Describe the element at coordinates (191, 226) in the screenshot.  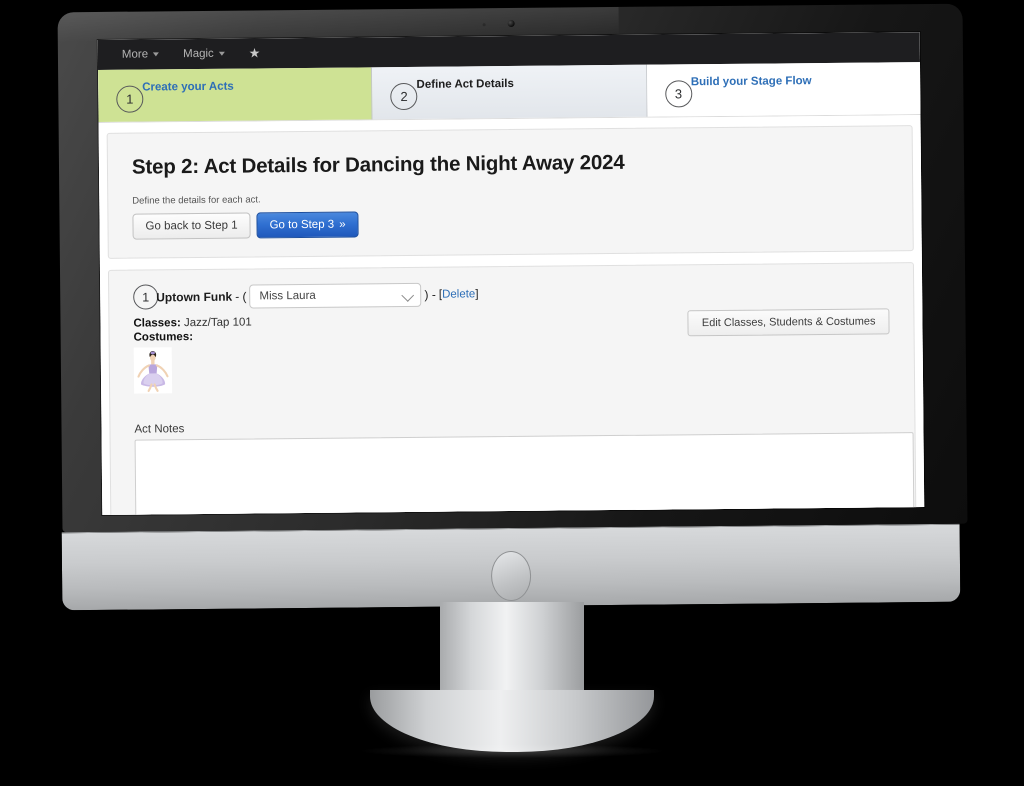
I see `back-to-step-1-button: Go back to Step 1` at that location.